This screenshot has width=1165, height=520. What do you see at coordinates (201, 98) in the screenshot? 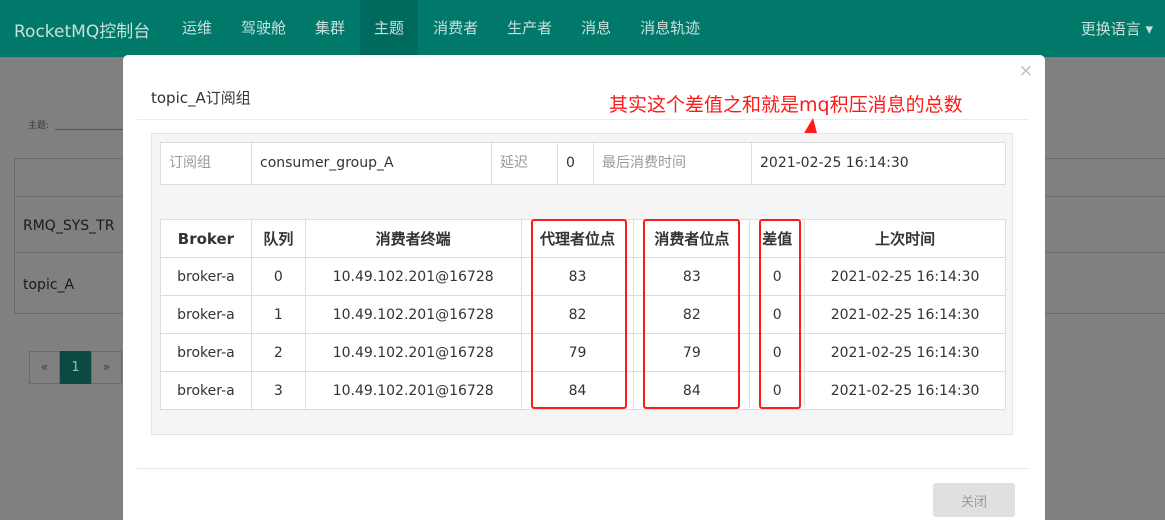
I see `modal-title: topic_A订阅组` at bounding box center [201, 98].